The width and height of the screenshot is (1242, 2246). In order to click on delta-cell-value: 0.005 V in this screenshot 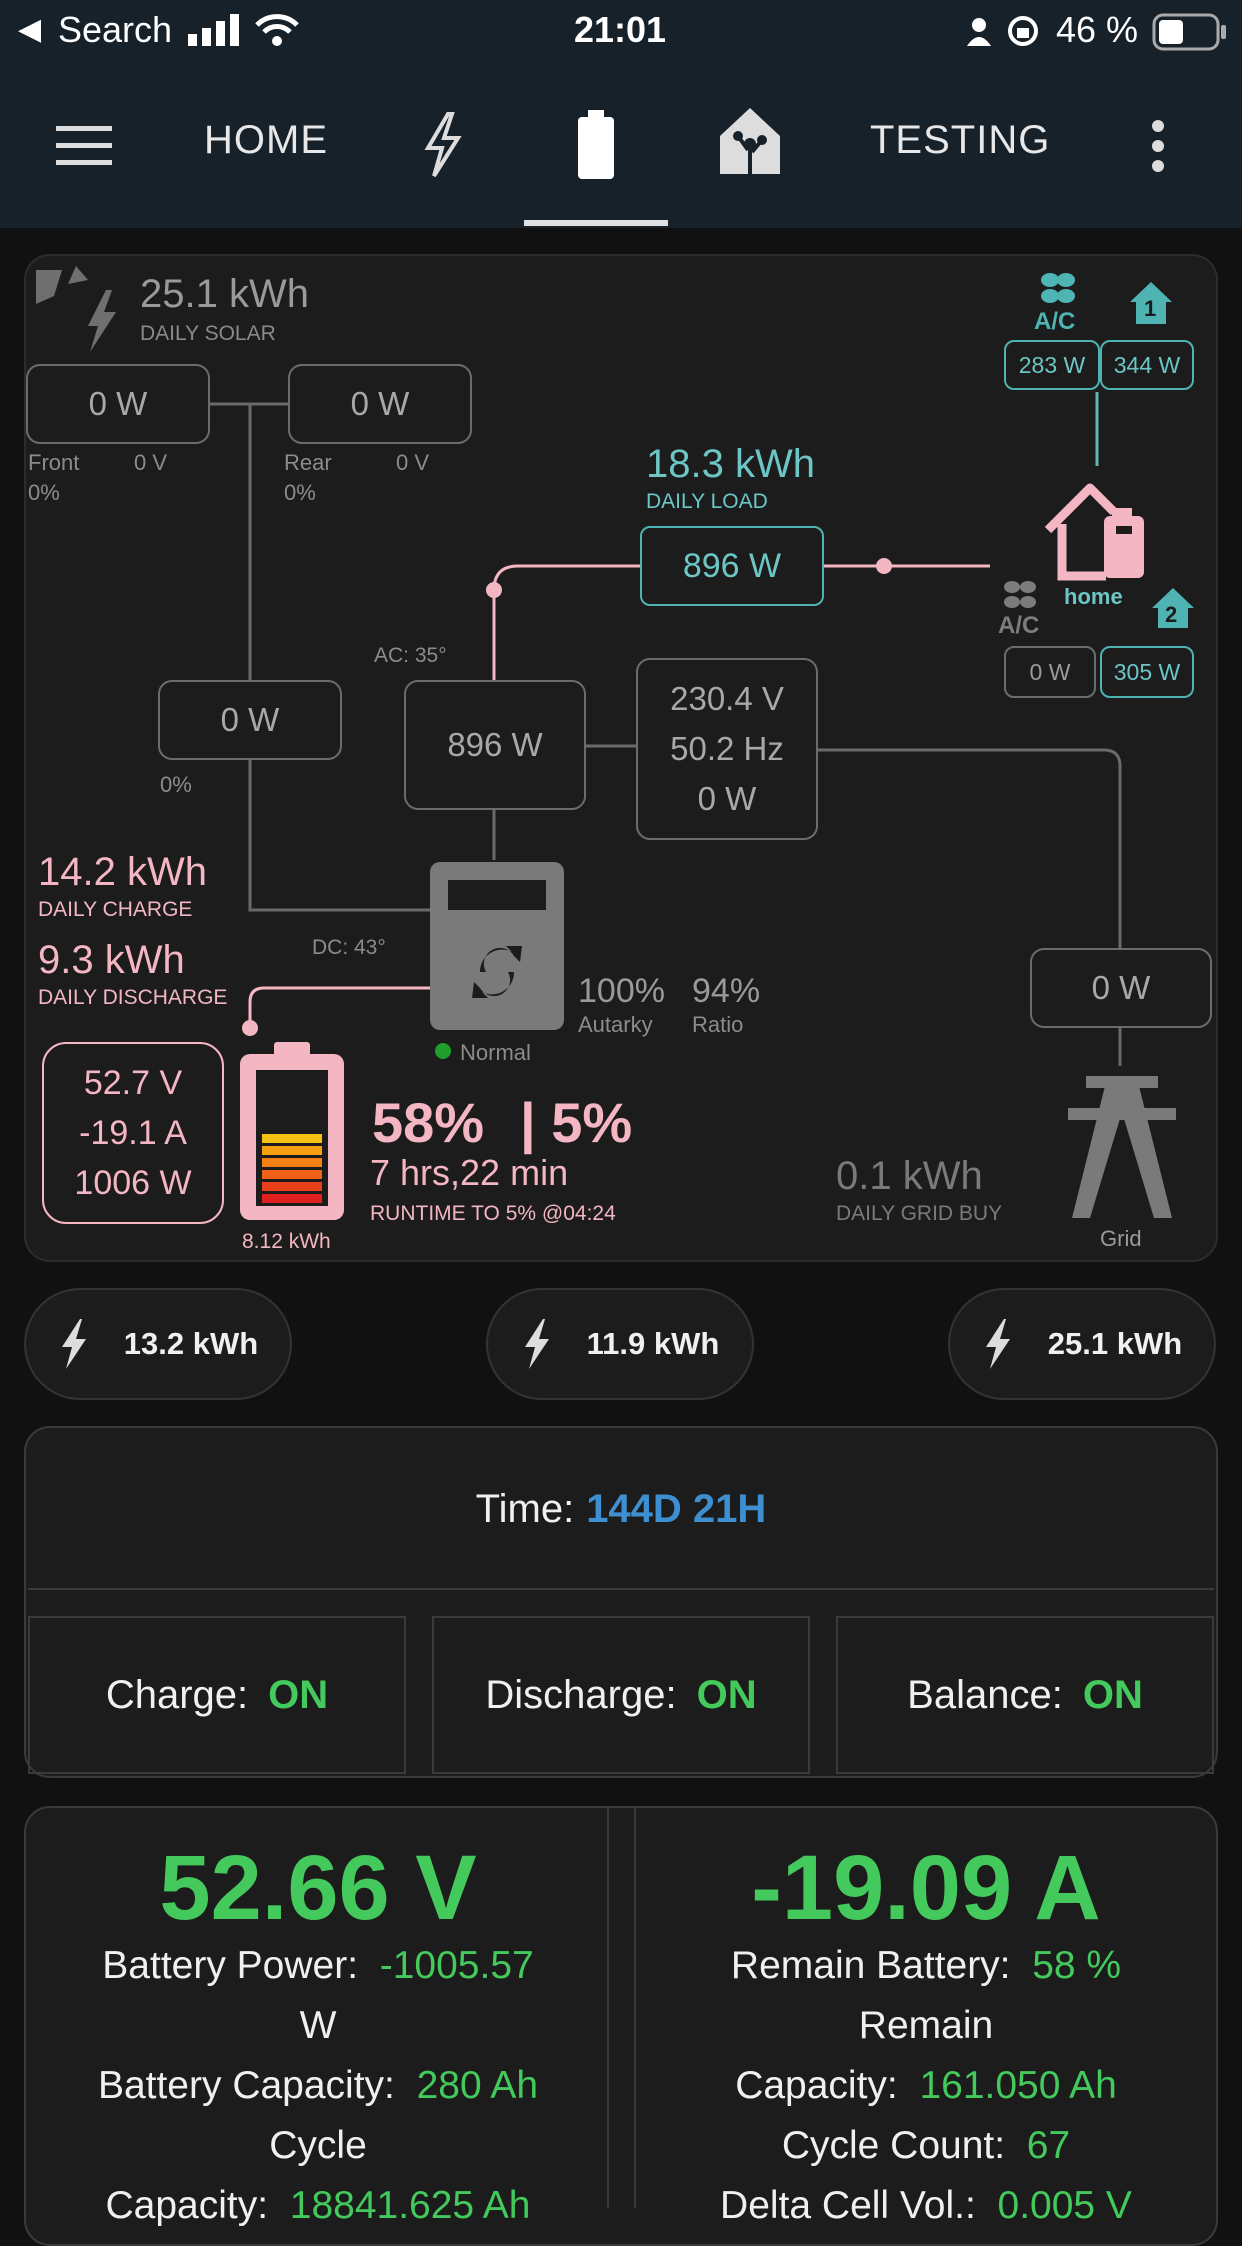, I will do `click(1064, 2205)`.